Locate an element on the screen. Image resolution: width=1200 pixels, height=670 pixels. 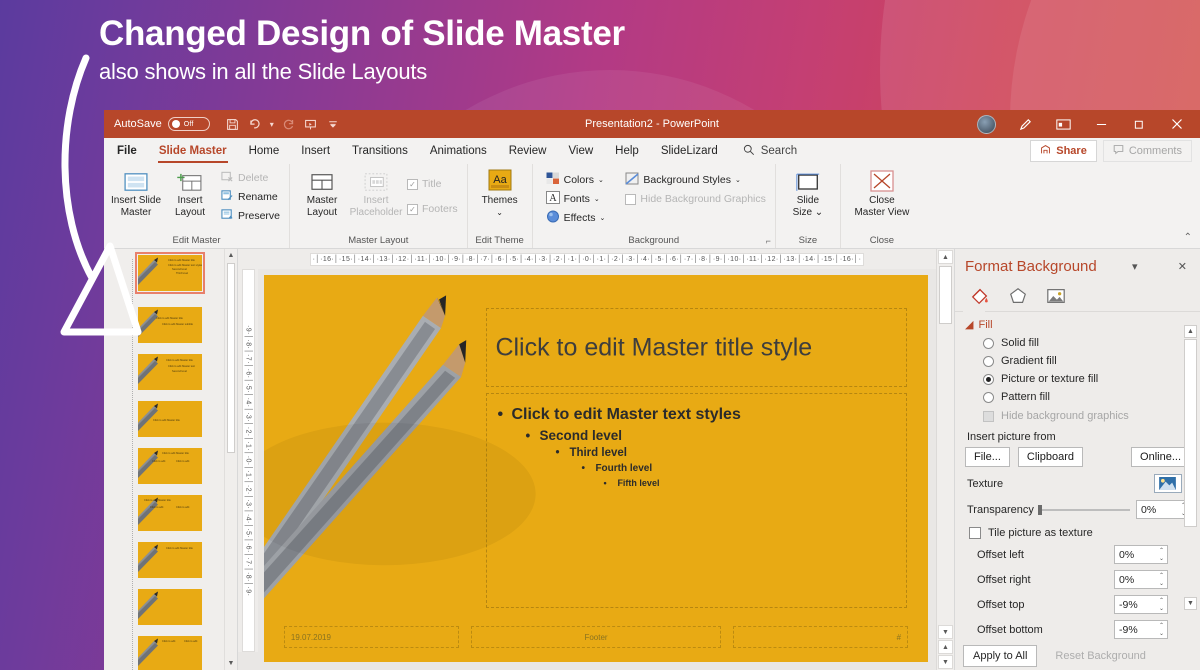
pane-scroll-thumb is located at coordinates (1190, 433).